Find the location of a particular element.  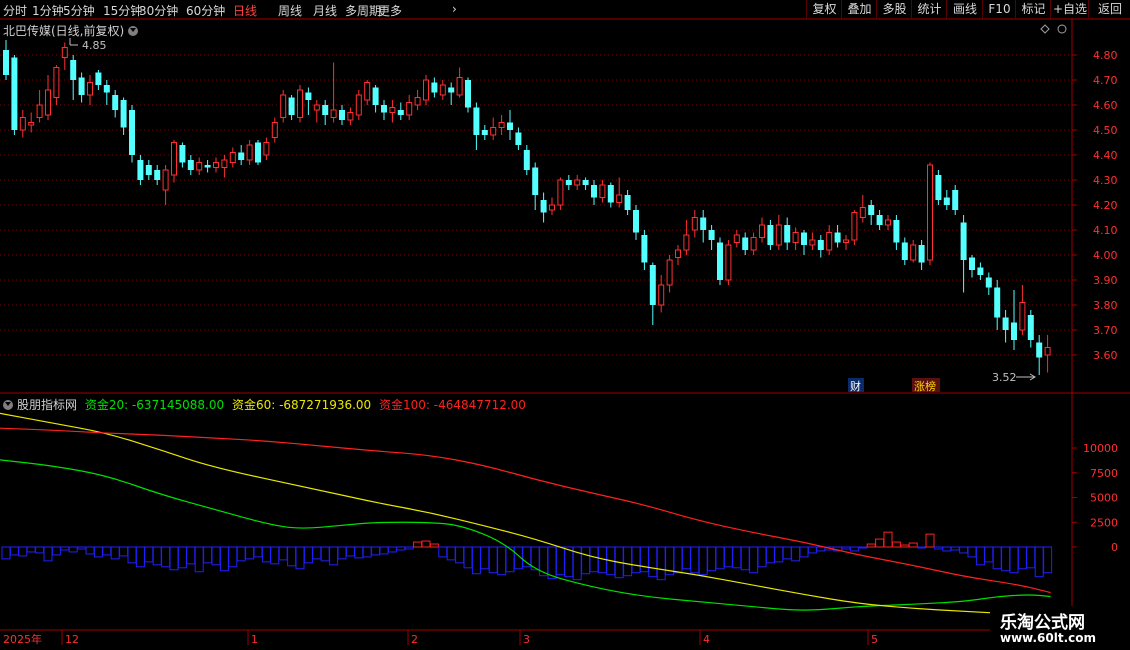

finance-badge: 财 is located at coordinates (855, 386).